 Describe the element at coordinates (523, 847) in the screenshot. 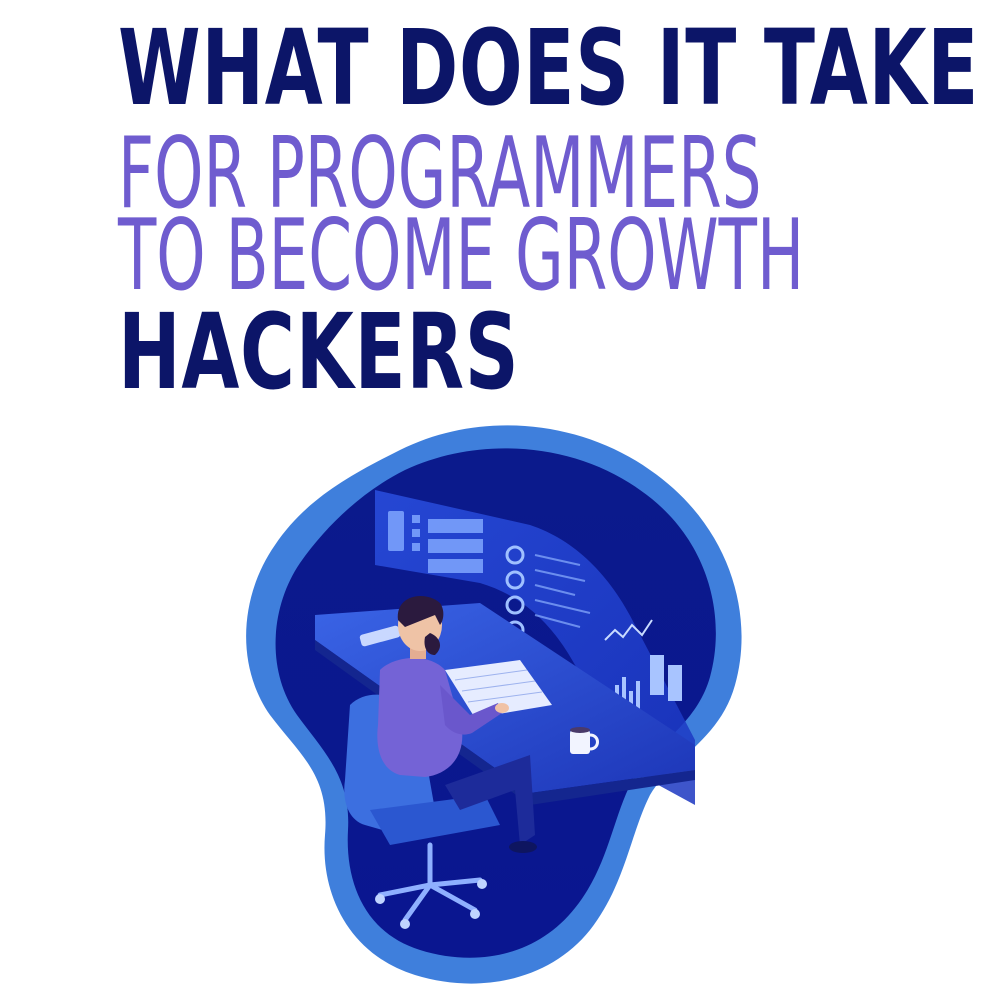

I see `person-shoe` at that location.